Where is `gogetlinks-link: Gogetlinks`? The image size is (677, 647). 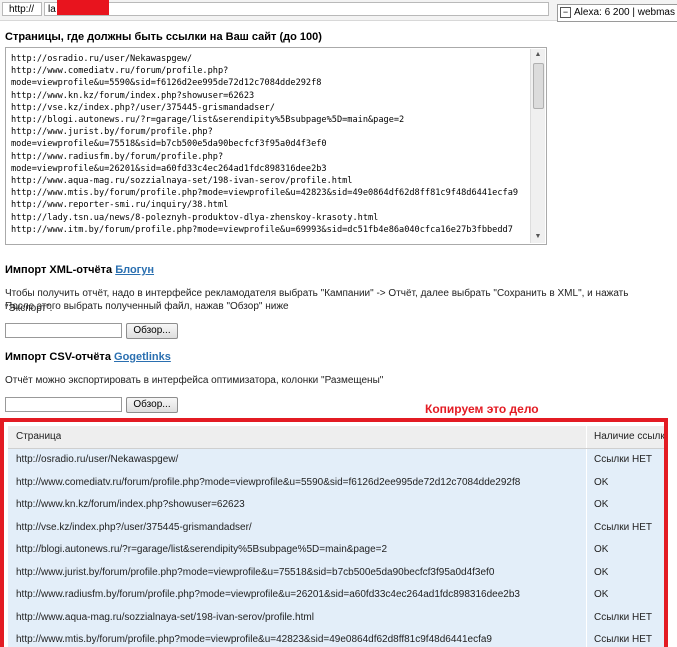 gogetlinks-link: Gogetlinks is located at coordinates (142, 357).